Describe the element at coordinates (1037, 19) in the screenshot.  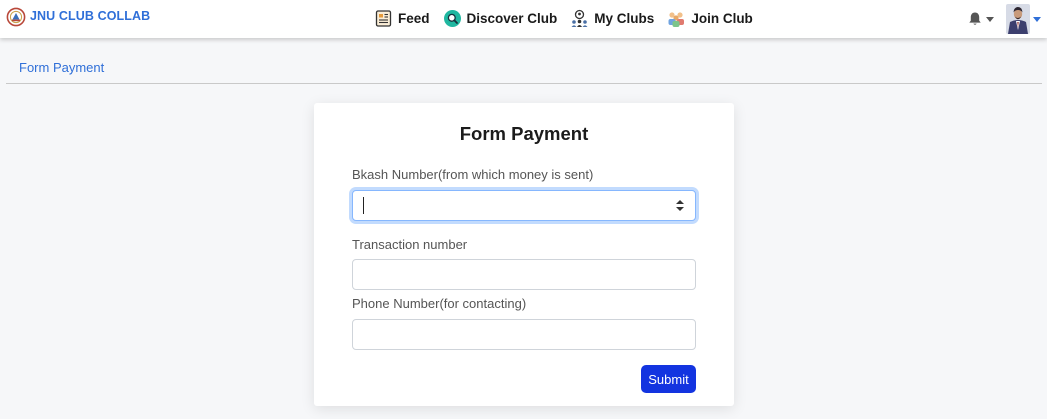
I see `profile-caret-icon` at that location.